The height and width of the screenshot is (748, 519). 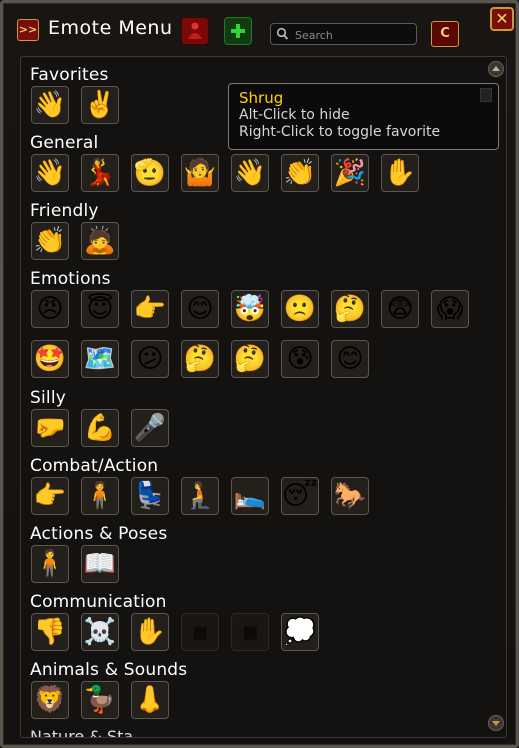 I want to click on section-title: Emotions, so click(x=70, y=279).